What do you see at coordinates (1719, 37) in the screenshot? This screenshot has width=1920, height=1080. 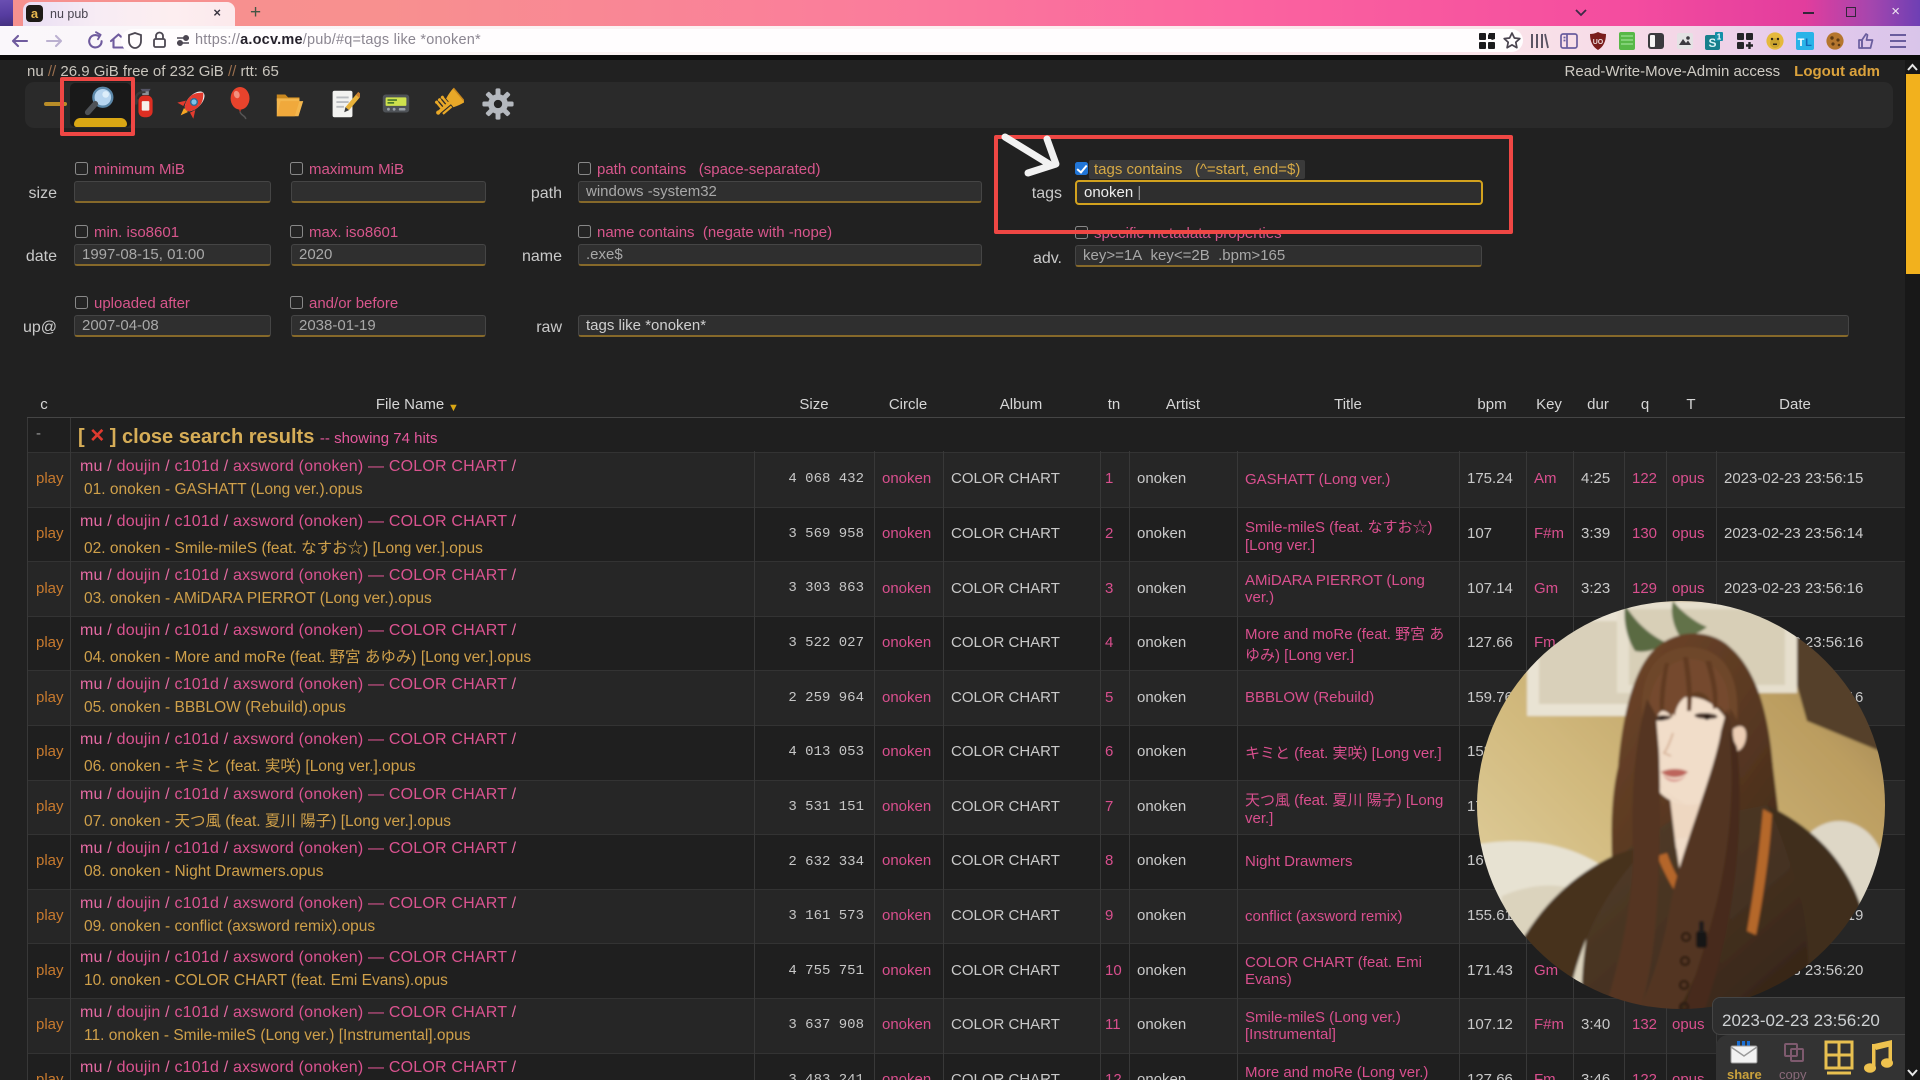 I see `svg-text: 1` at bounding box center [1719, 37].